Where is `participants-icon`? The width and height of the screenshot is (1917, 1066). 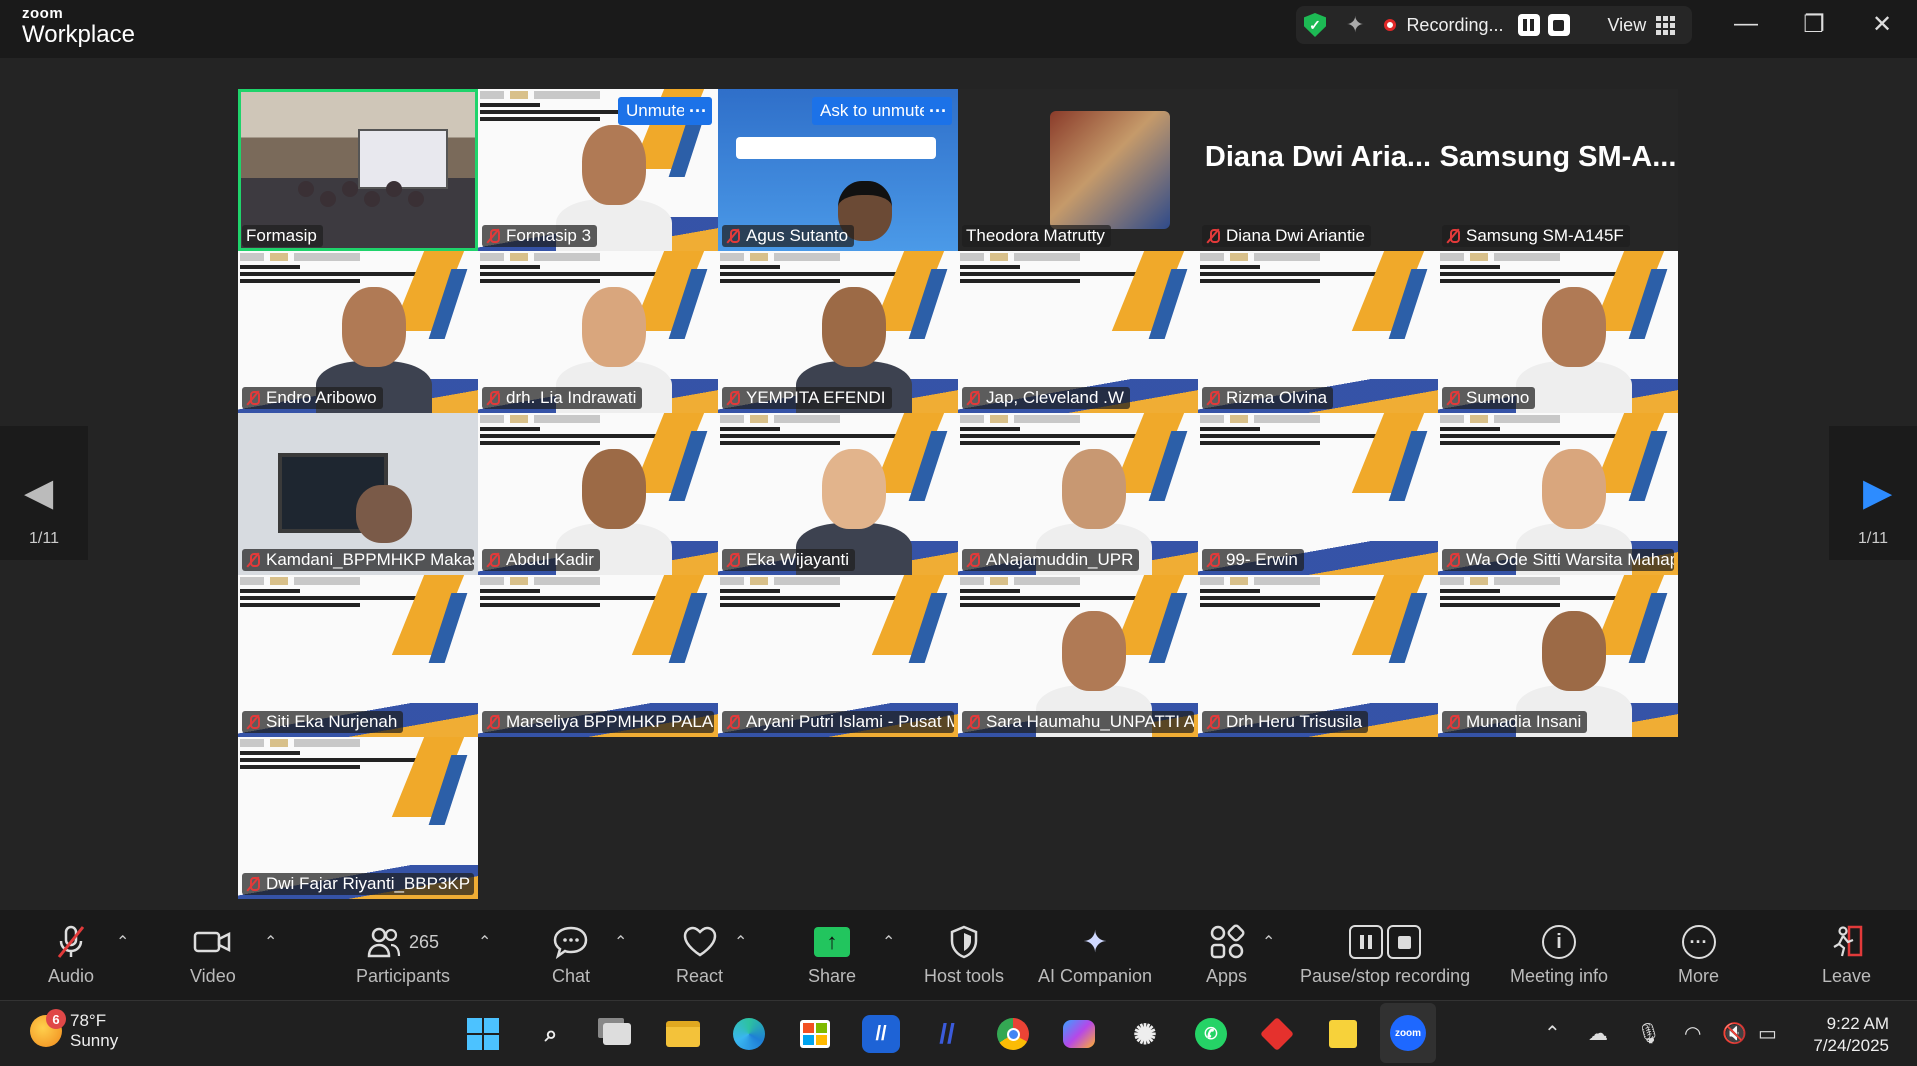
participants-icon is located at coordinates (384, 942).